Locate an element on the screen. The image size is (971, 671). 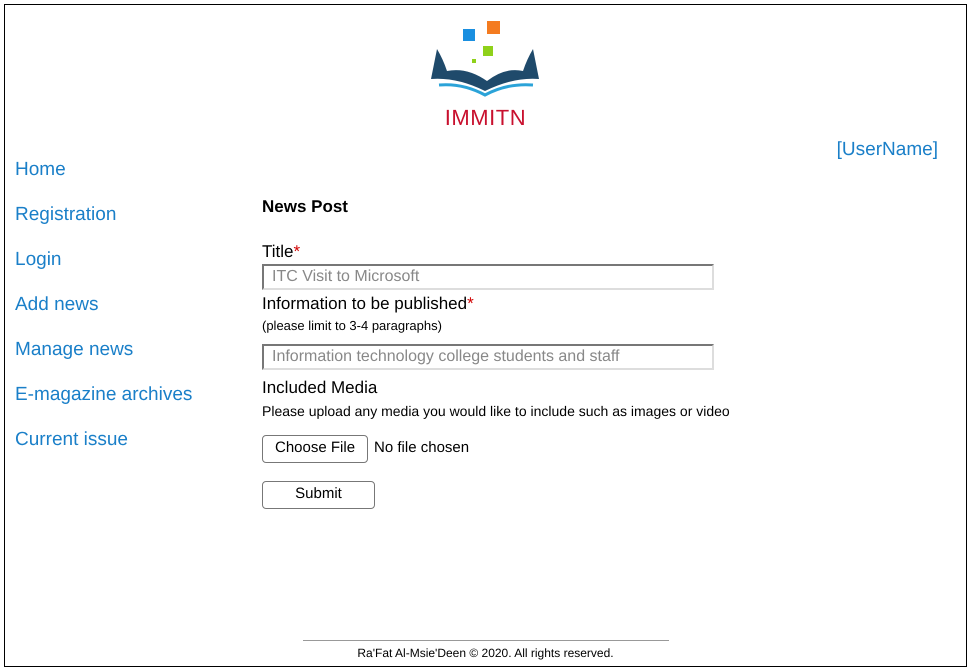
form-heading: News Post is located at coordinates (305, 207).